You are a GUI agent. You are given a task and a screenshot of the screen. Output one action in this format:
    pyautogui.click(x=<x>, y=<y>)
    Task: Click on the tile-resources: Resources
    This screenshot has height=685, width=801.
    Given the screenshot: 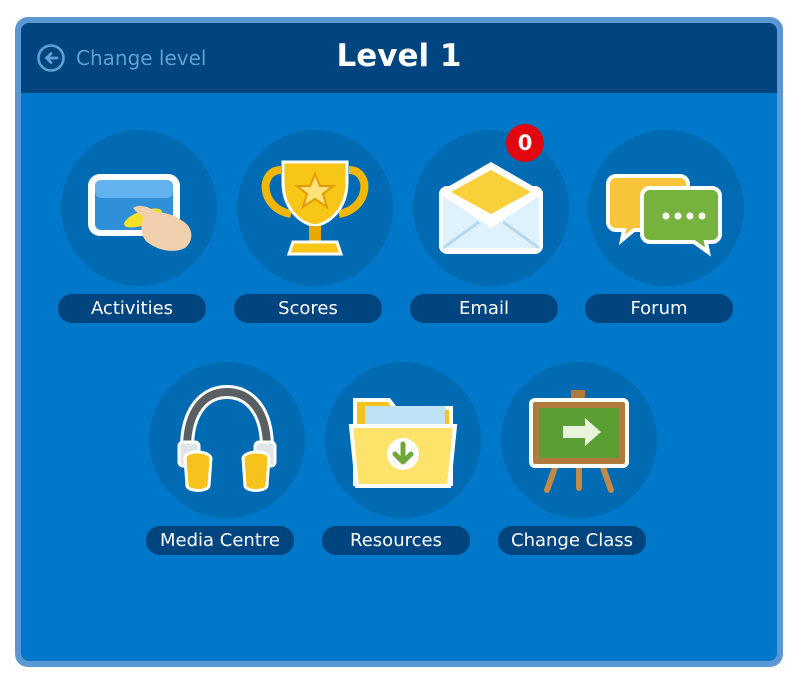 What is the action you would take?
    pyautogui.click(x=402, y=460)
    